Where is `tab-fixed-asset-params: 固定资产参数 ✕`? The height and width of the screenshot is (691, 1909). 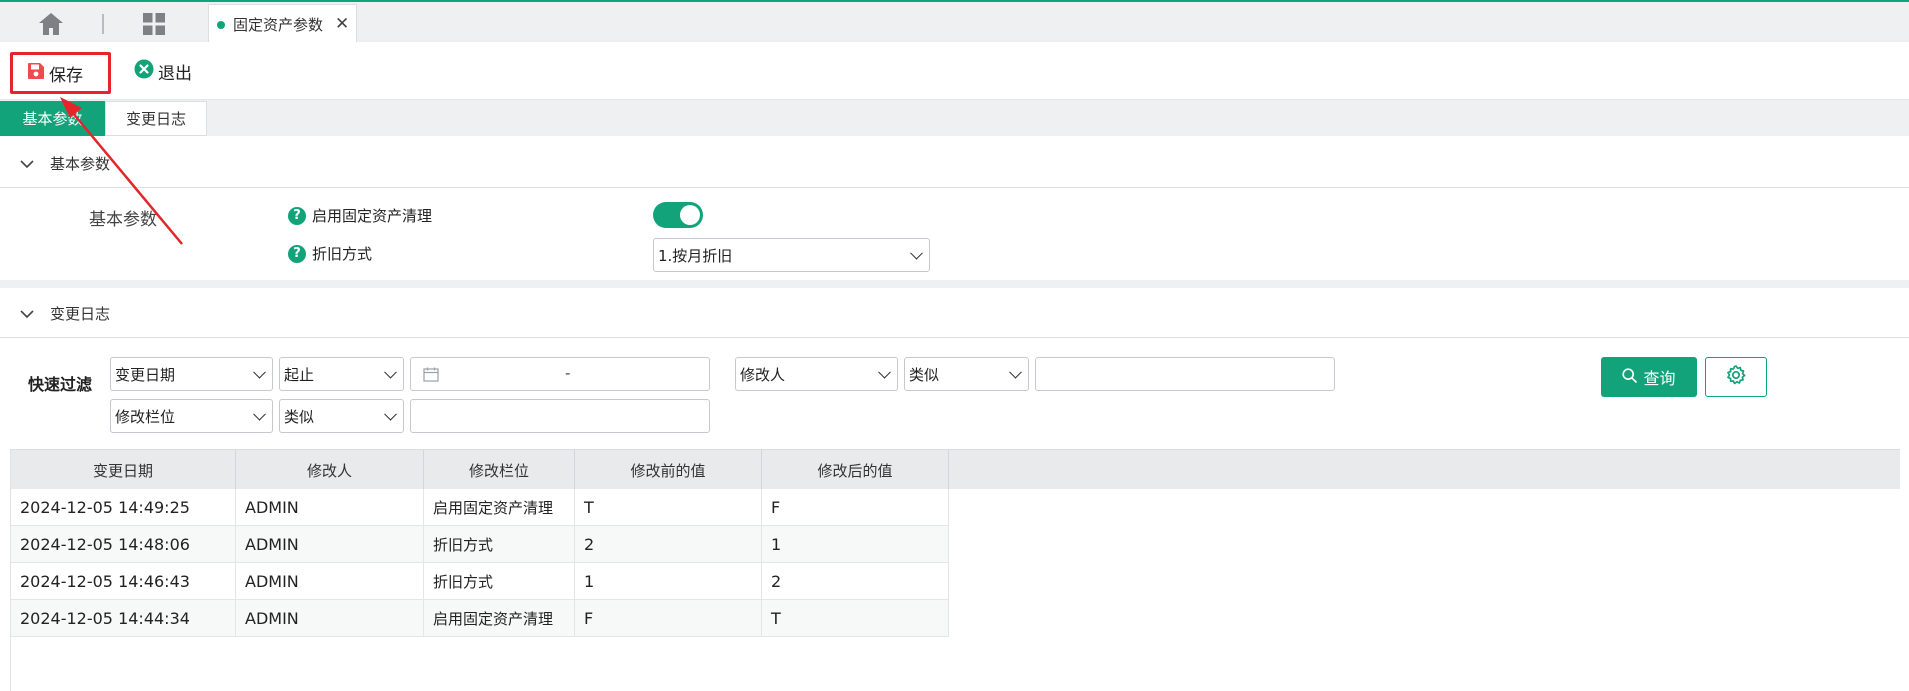
tab-fixed-asset-params: 固定资产参数 ✕ is located at coordinates (282, 24).